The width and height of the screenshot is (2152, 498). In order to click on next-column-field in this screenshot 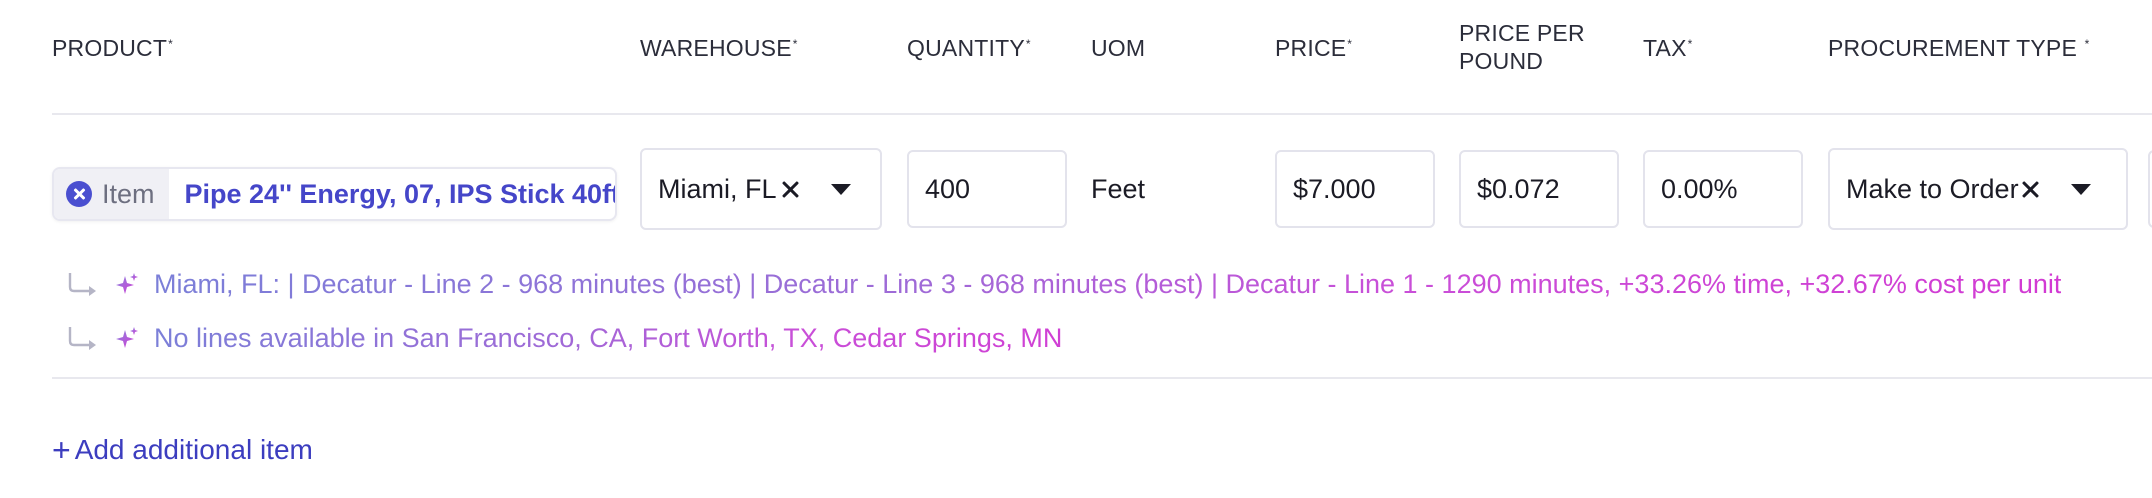, I will do `click(2150, 189)`.